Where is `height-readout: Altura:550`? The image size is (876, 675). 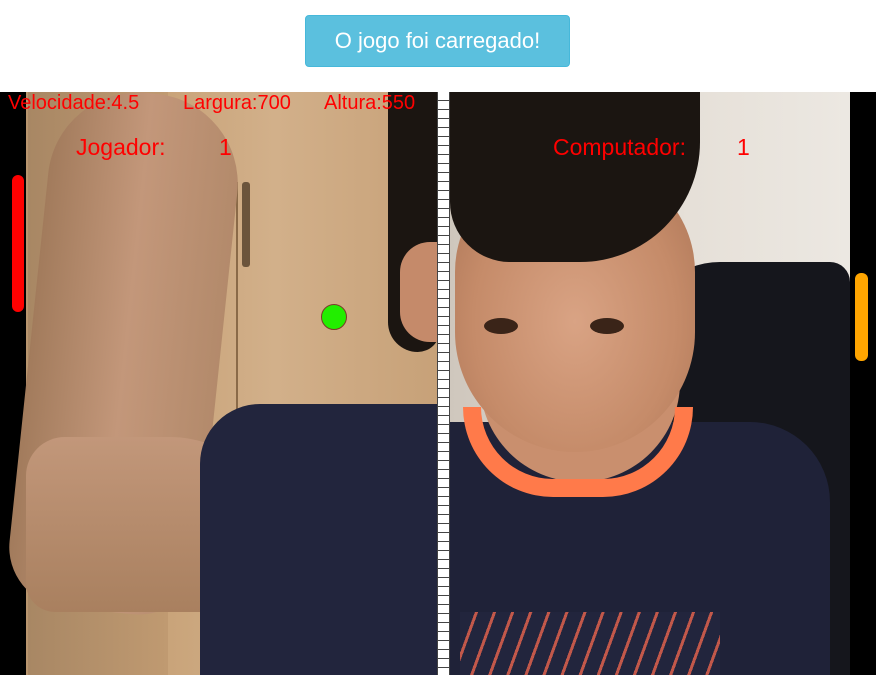
height-readout: Altura:550 is located at coordinates (370, 103).